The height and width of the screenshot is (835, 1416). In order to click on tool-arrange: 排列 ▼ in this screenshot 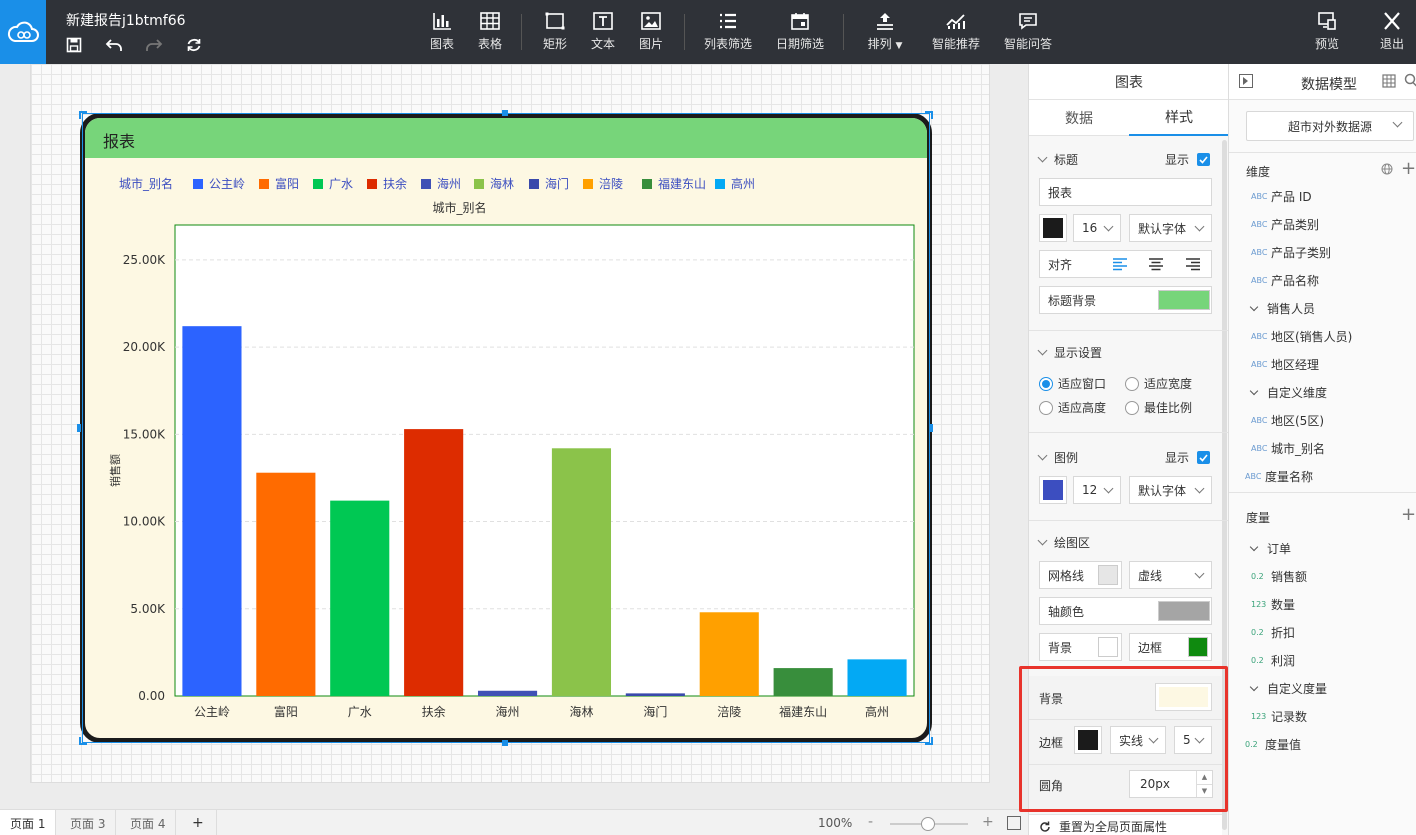, I will do `click(885, 34)`.